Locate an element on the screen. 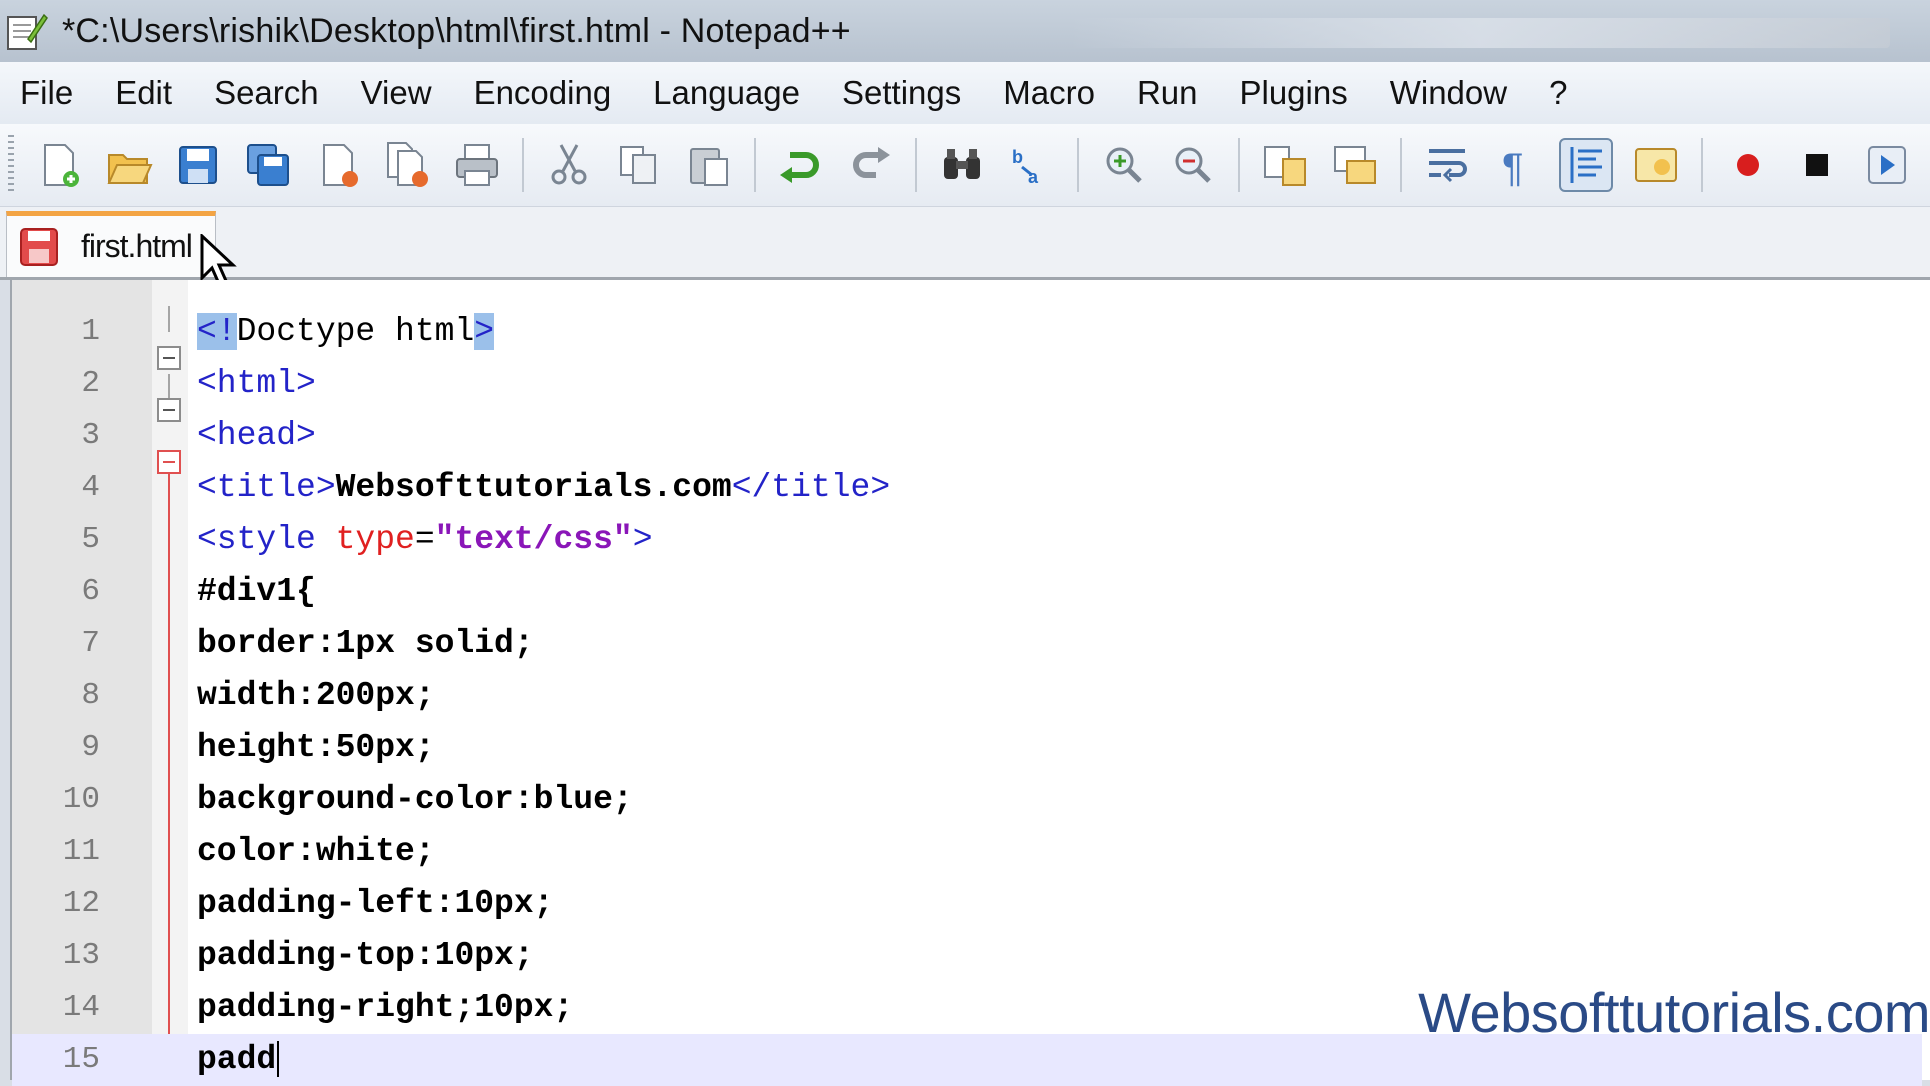 This screenshot has height=1086, width=1930. window-controls is located at coordinates (1480, 33).